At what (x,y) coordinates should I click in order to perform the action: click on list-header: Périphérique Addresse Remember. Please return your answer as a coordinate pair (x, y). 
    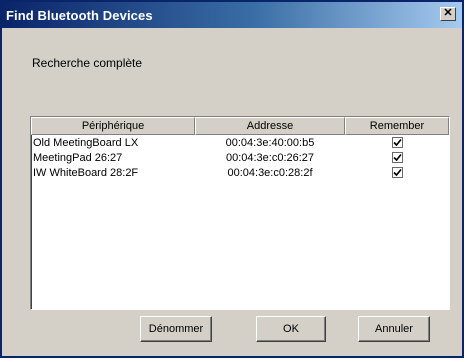
    Looking at the image, I should click on (240, 126).